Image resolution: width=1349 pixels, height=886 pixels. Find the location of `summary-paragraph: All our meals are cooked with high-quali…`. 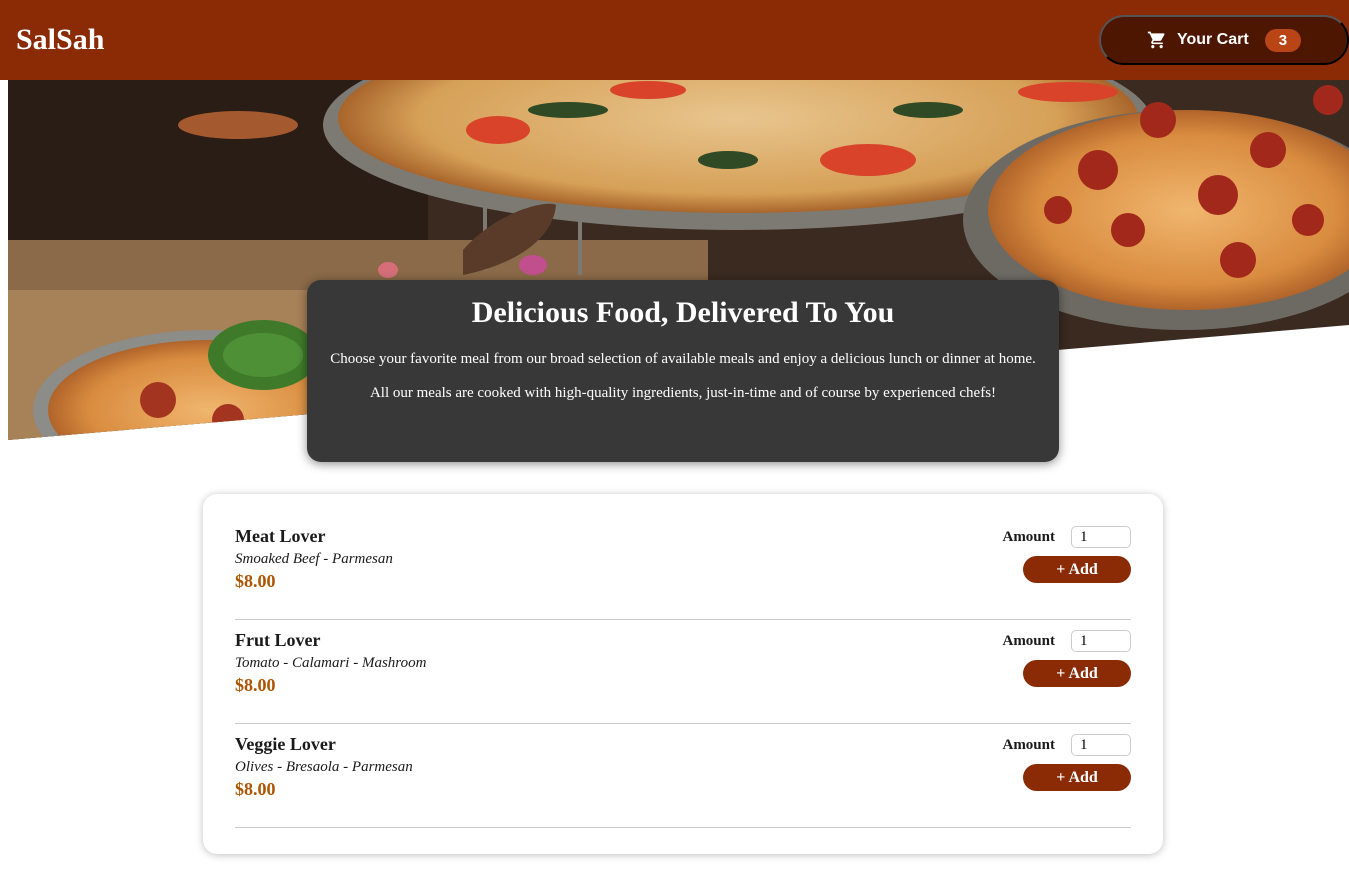

summary-paragraph: All our meals are cooked with high-quali… is located at coordinates (683, 393).